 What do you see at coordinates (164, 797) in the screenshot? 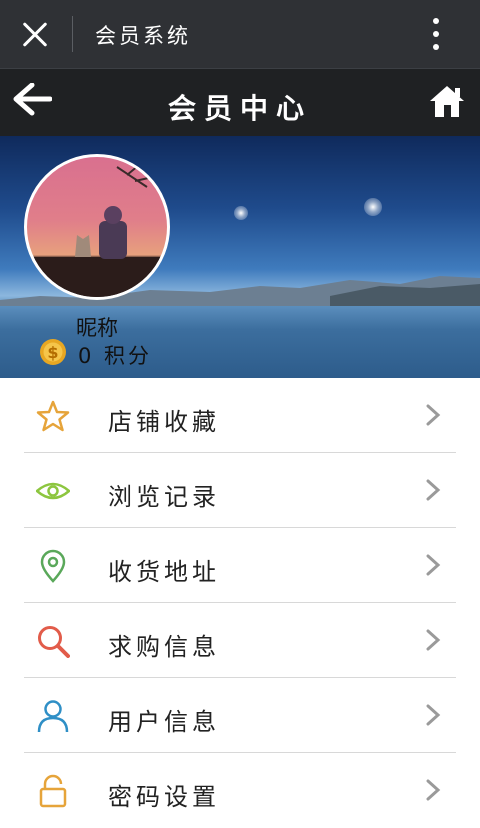
I see `menu-item-label: 密码设置` at bounding box center [164, 797].